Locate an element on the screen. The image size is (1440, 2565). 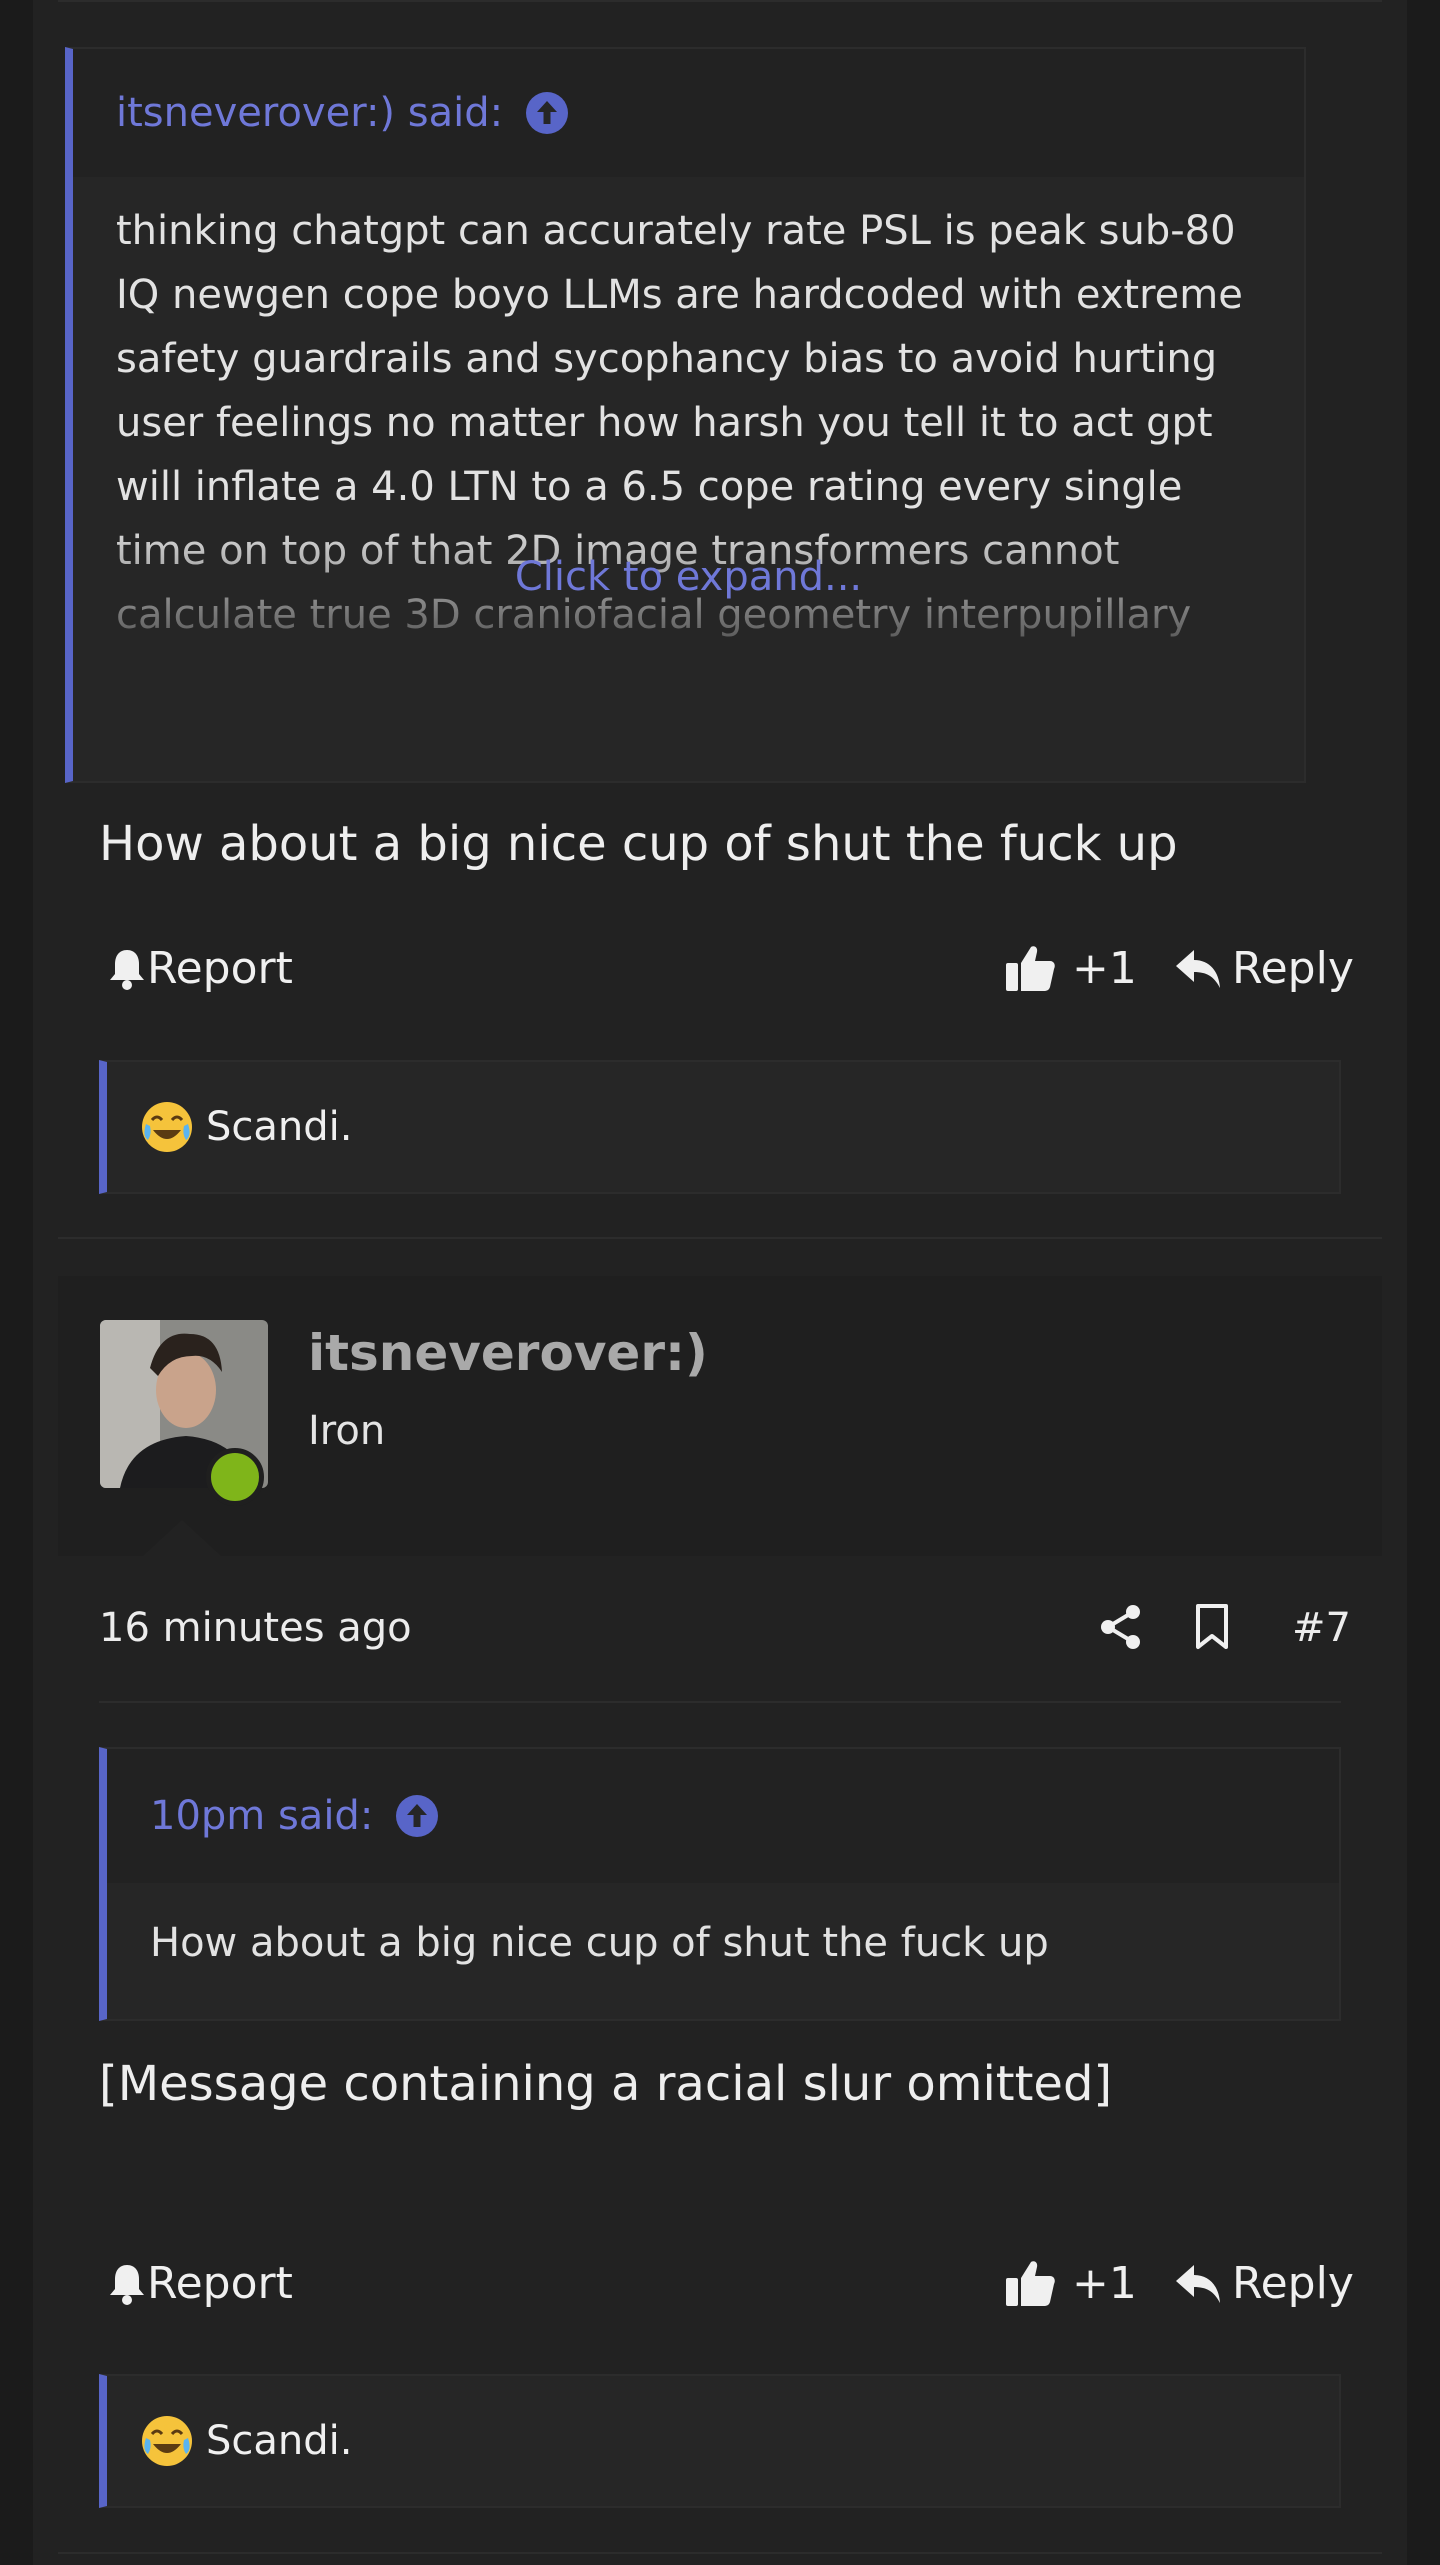
post2-meta: 16 minutes ago #7 is located at coordinates (725, 1630).